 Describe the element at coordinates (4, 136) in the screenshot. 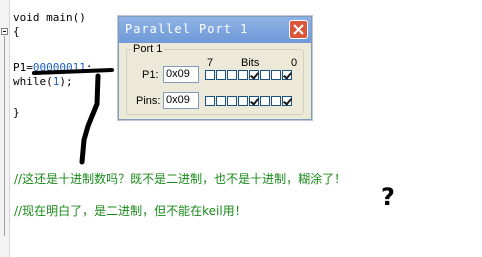

I see `fold-guide-line` at that location.